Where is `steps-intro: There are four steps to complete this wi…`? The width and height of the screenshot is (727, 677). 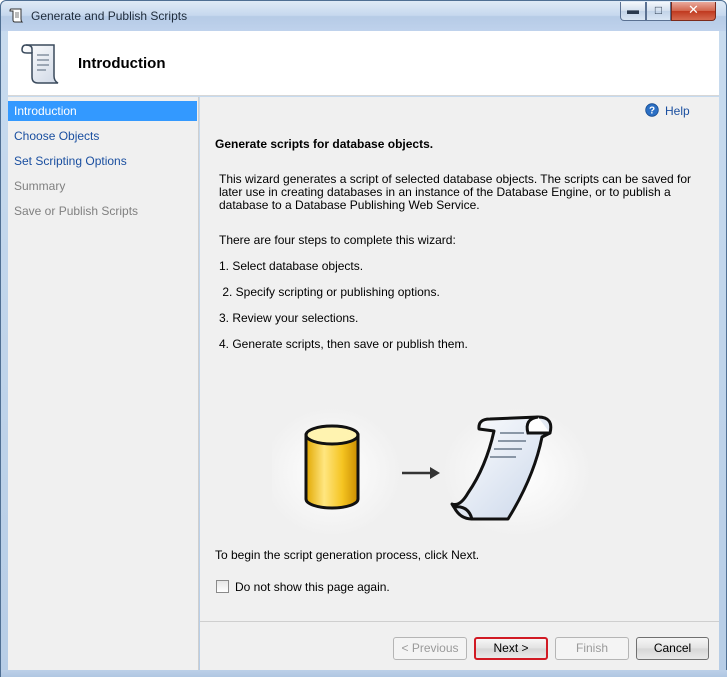
steps-intro: There are four steps to complete this wi… is located at coordinates (337, 240).